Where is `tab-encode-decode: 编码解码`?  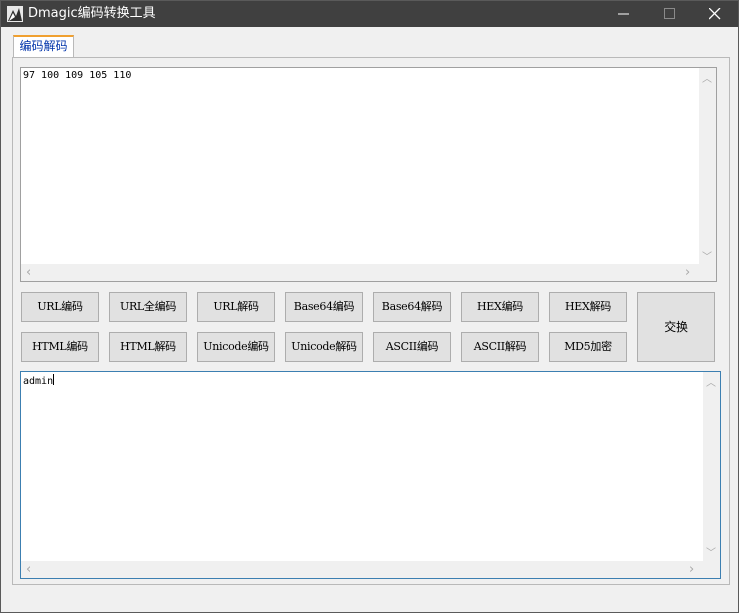 tab-encode-decode: 编码解码 is located at coordinates (43, 46).